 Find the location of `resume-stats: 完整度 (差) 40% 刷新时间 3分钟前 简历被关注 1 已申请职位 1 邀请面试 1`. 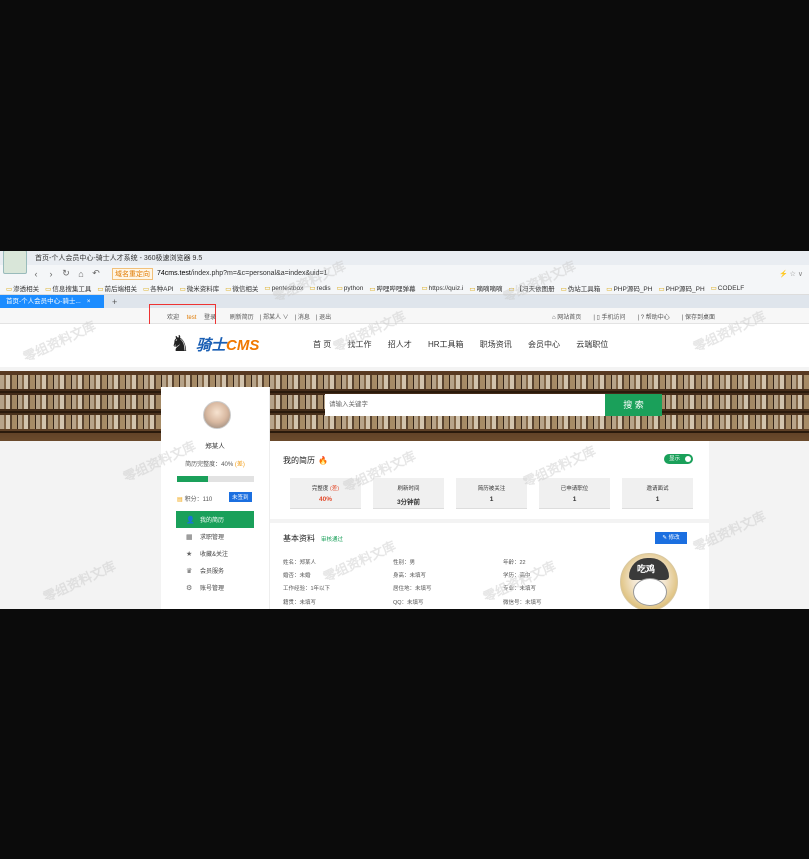

resume-stats: 完整度 (差) 40% 刷新时间 3分钟前 简历被关注 1 已申请职位 1 邀请面试 1 is located at coordinates (497, 493).